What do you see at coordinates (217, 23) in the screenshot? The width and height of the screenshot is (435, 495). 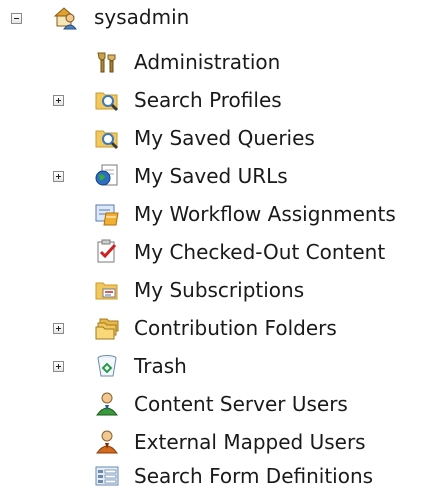 I see `tree-root-sysadmin: sysadmin` at bounding box center [217, 23].